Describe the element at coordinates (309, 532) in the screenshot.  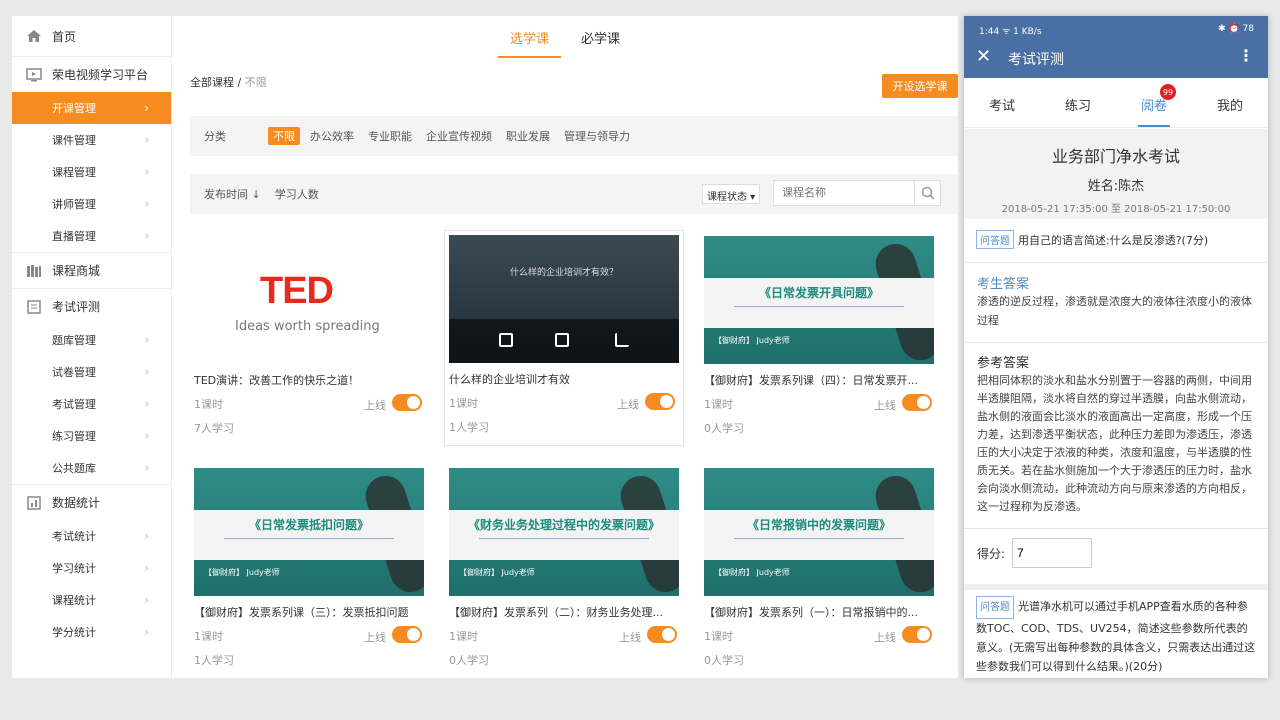
I see `course-thumbnail: 《日常发票抵扣问题》 【御财府】 Judy老师` at that location.